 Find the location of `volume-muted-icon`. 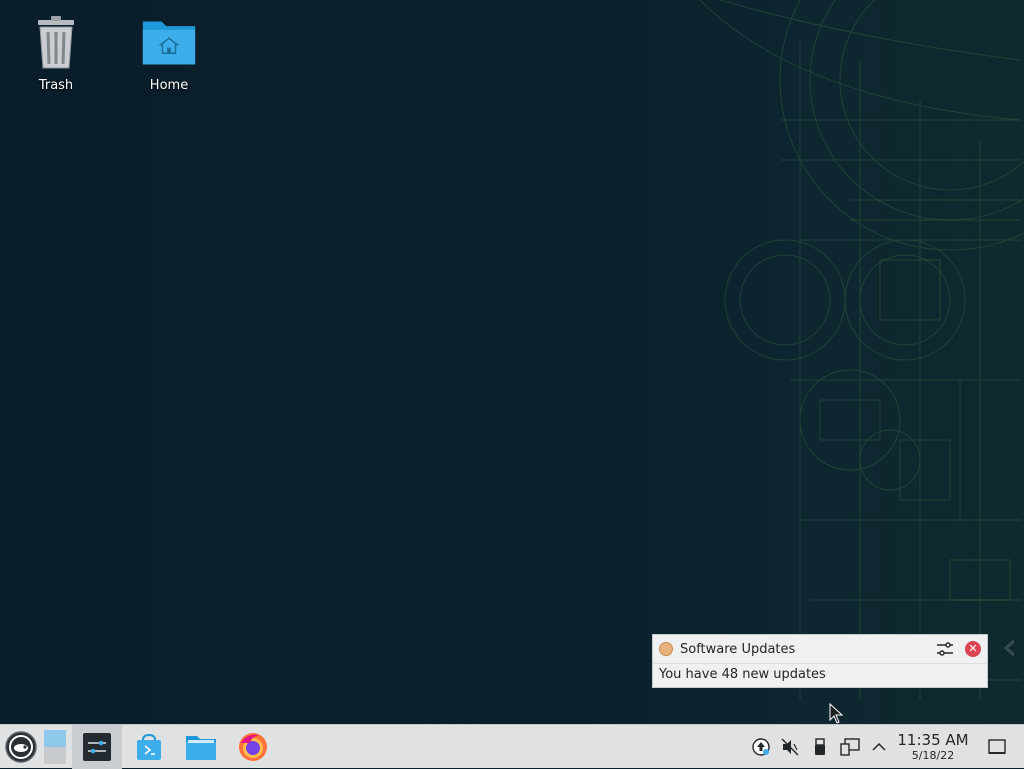

volume-muted-icon is located at coordinates (790, 747).